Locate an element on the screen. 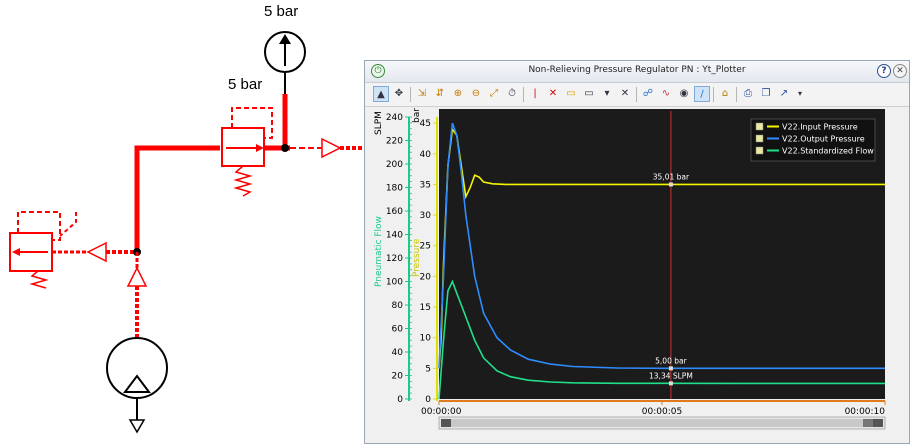 Image resolution: width=912 pixels, height=448 pixels. gauge-top-label: 5 bar is located at coordinates (281, 11).